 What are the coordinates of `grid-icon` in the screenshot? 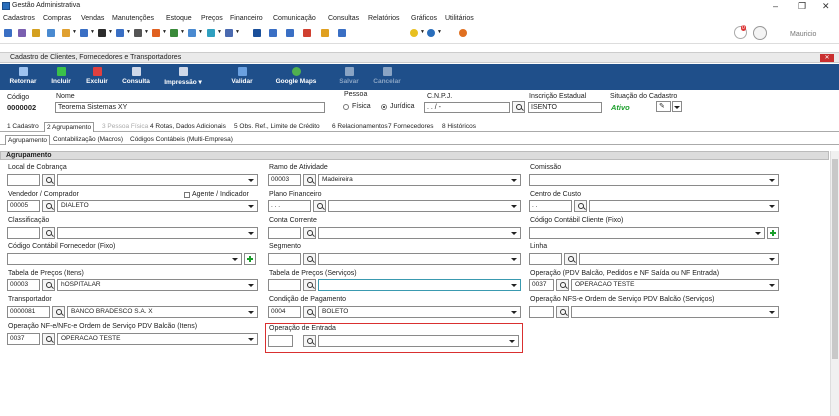 It's located at (290, 33).